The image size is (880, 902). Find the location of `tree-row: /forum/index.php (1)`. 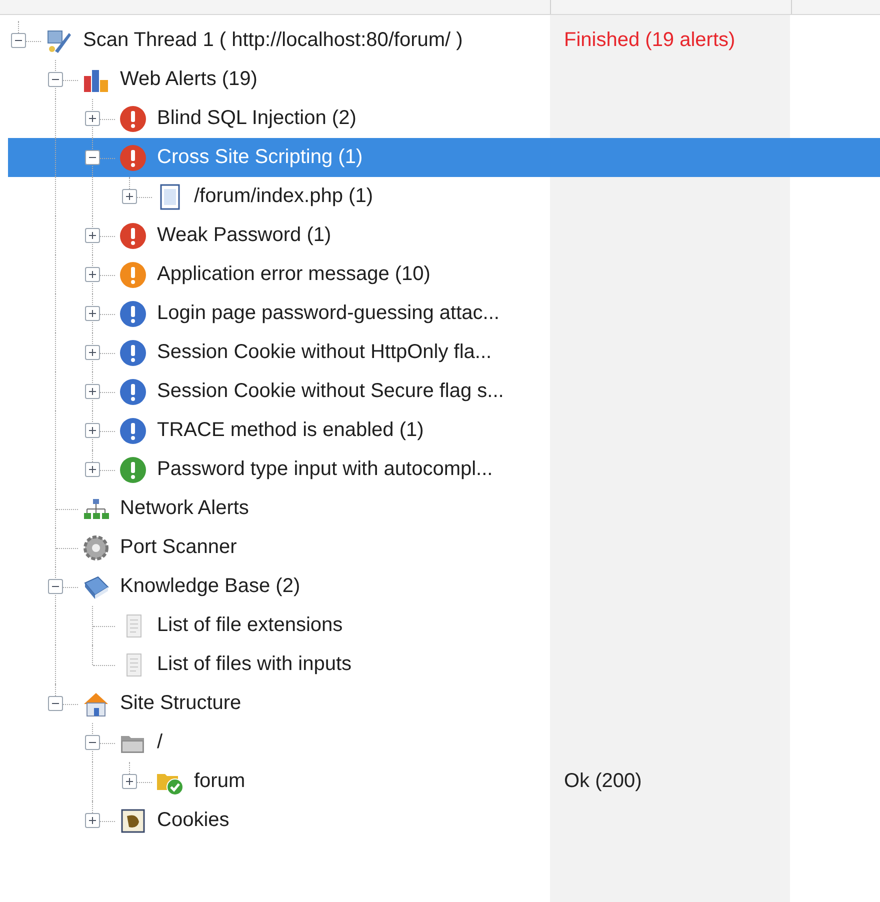

tree-row: /forum/index.php (1) is located at coordinates (444, 196).